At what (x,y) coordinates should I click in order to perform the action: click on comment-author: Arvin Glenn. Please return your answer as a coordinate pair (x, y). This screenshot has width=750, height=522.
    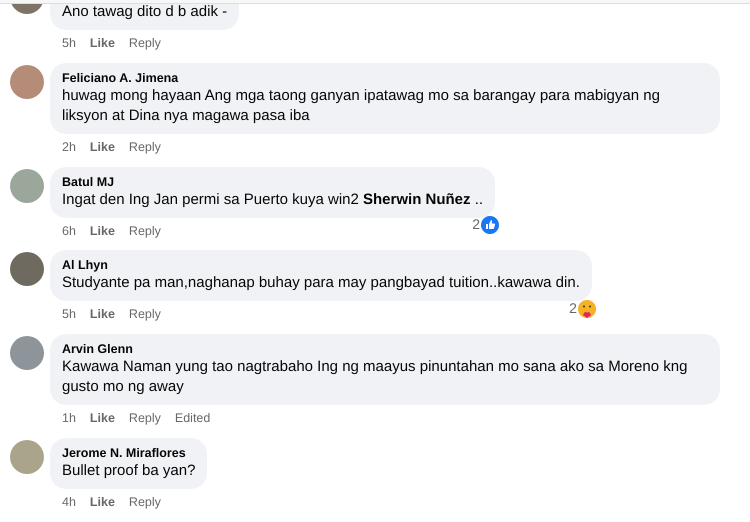
    Looking at the image, I should click on (385, 349).